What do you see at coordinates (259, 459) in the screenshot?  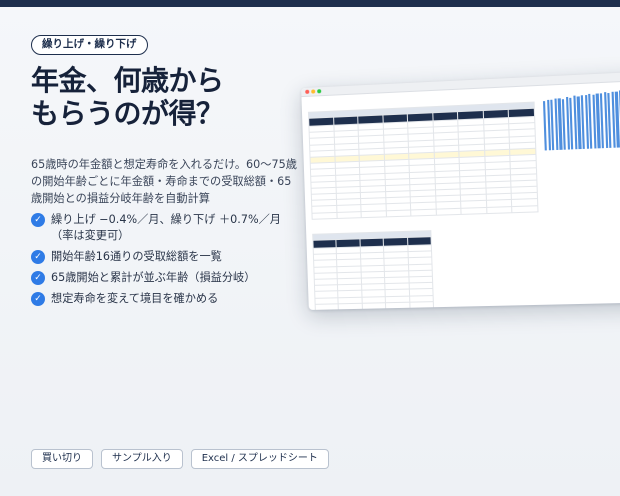 I see `chip-format: Excel / スプレッドシート` at bounding box center [259, 459].